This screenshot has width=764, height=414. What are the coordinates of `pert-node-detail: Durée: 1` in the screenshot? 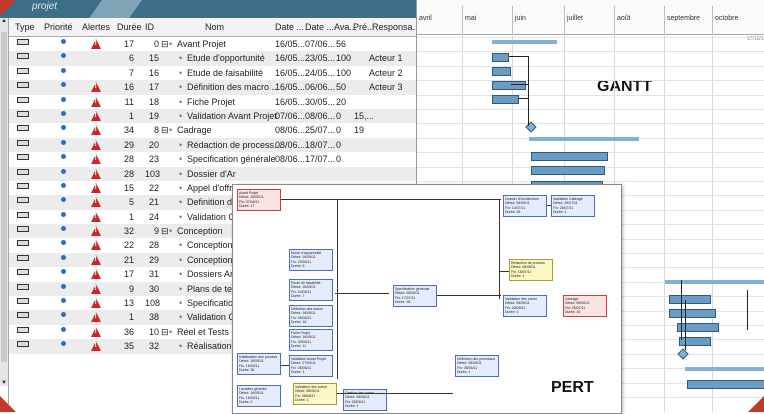 It's located at (464, 371).